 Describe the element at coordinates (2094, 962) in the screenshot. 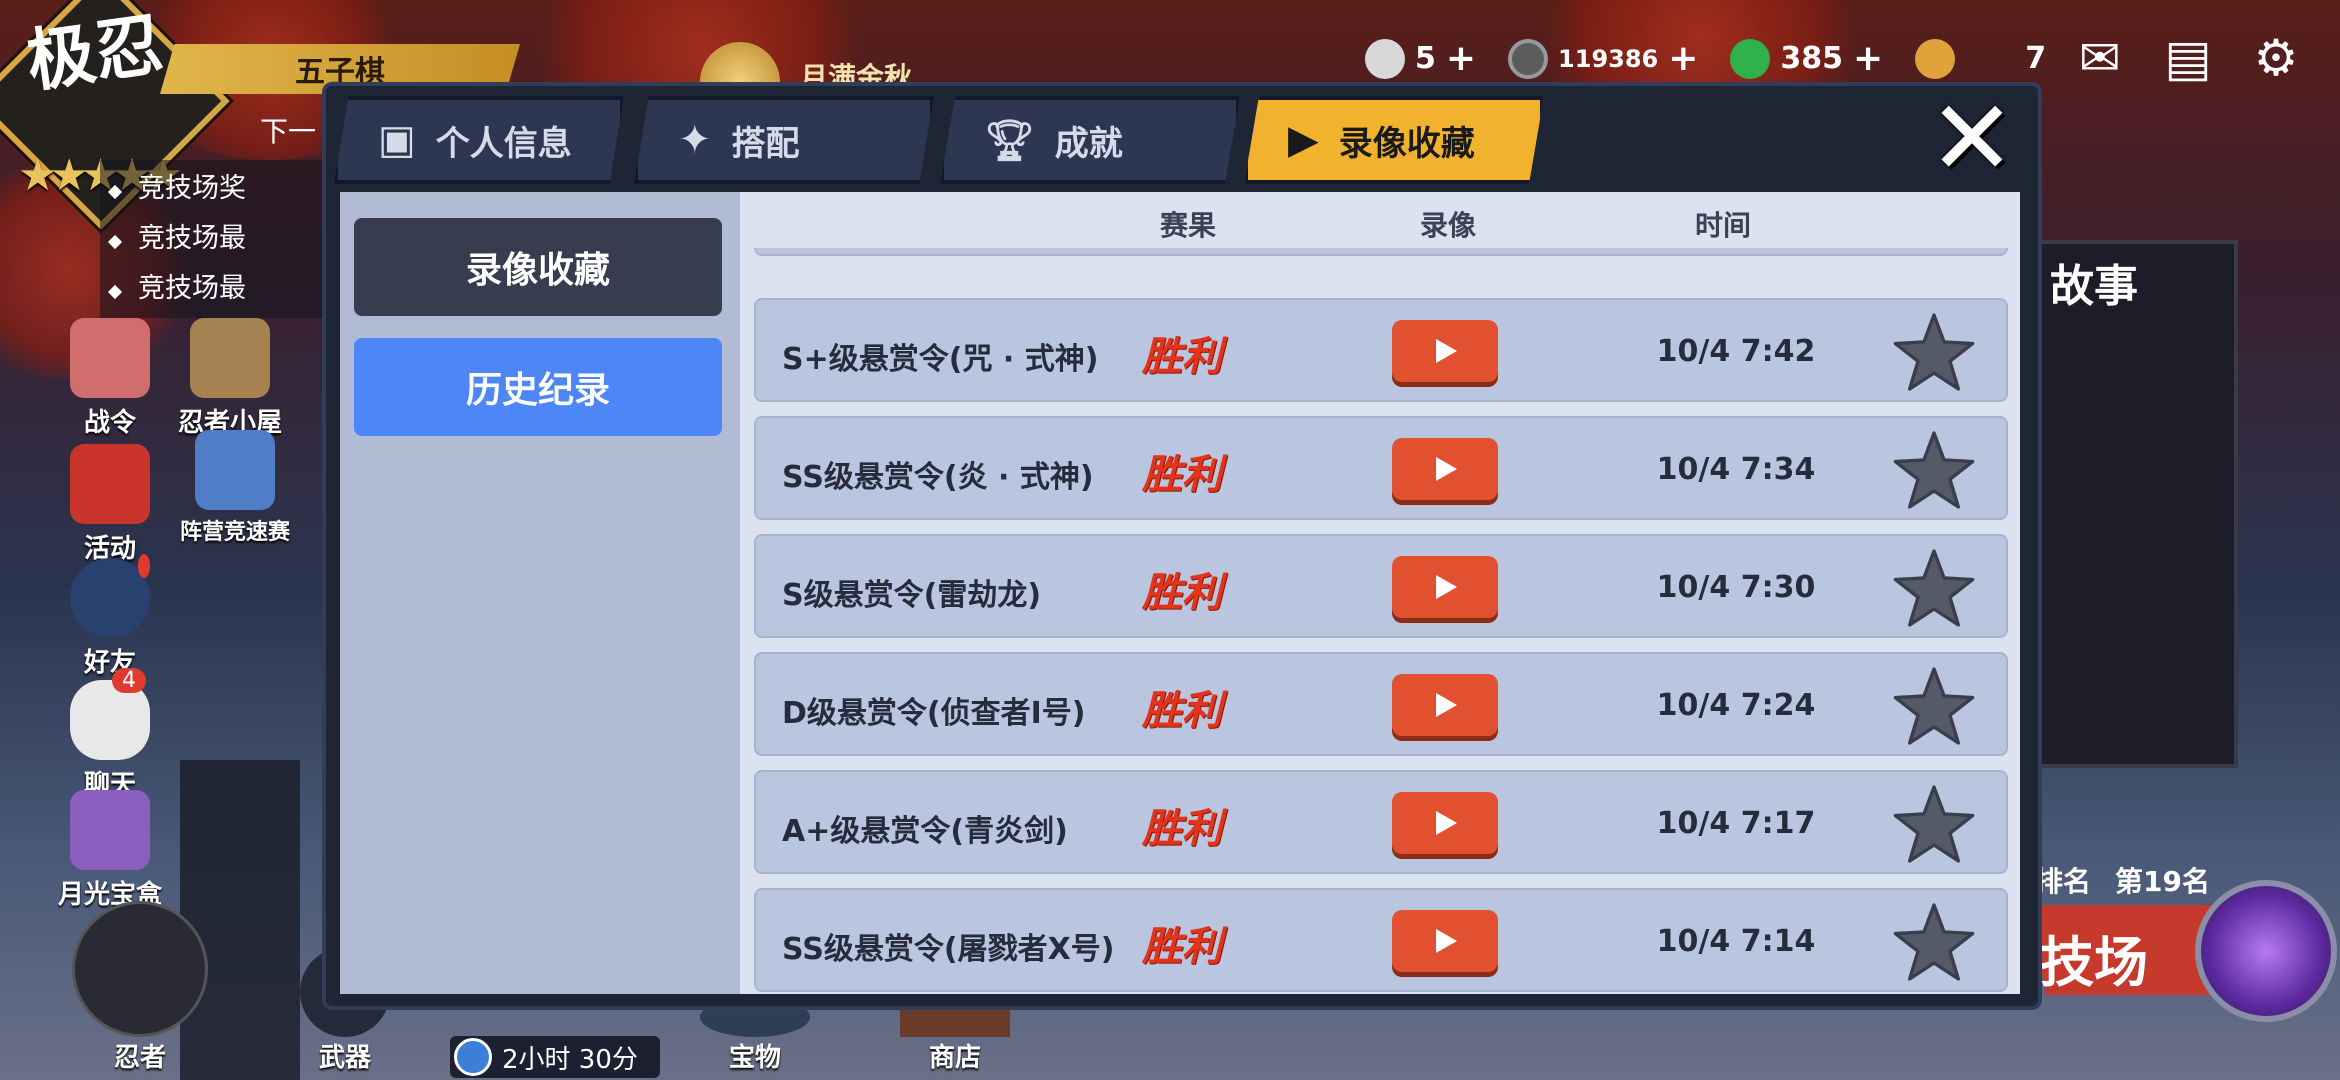

I see `arena-label: 技场` at that location.